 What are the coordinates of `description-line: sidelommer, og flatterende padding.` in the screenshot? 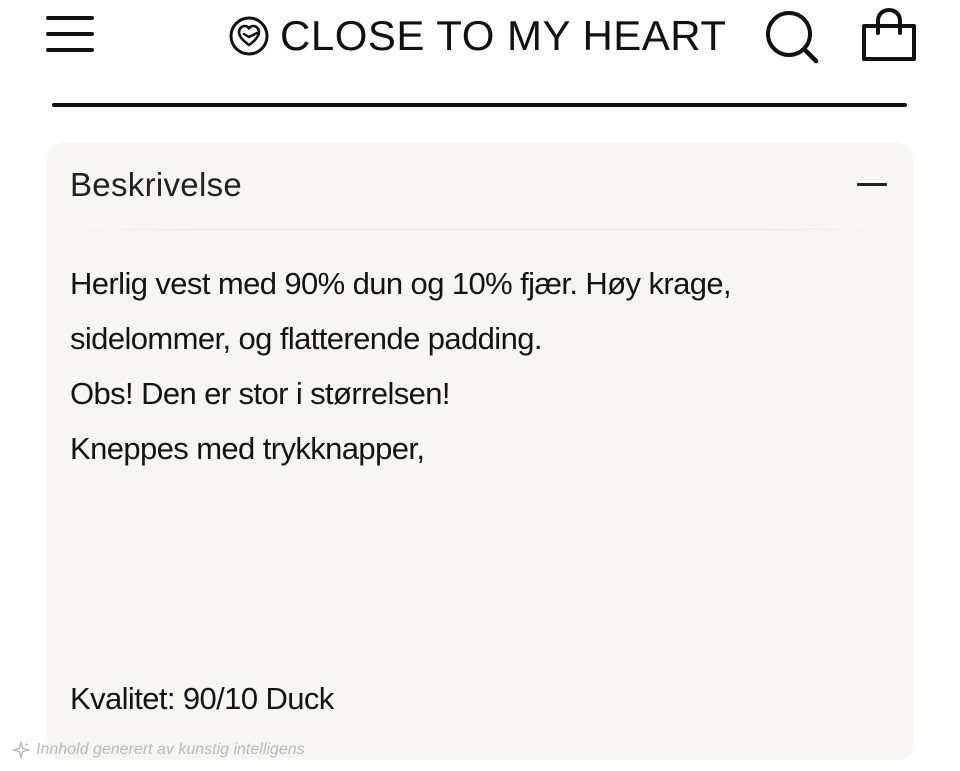 It's located at (306, 338).